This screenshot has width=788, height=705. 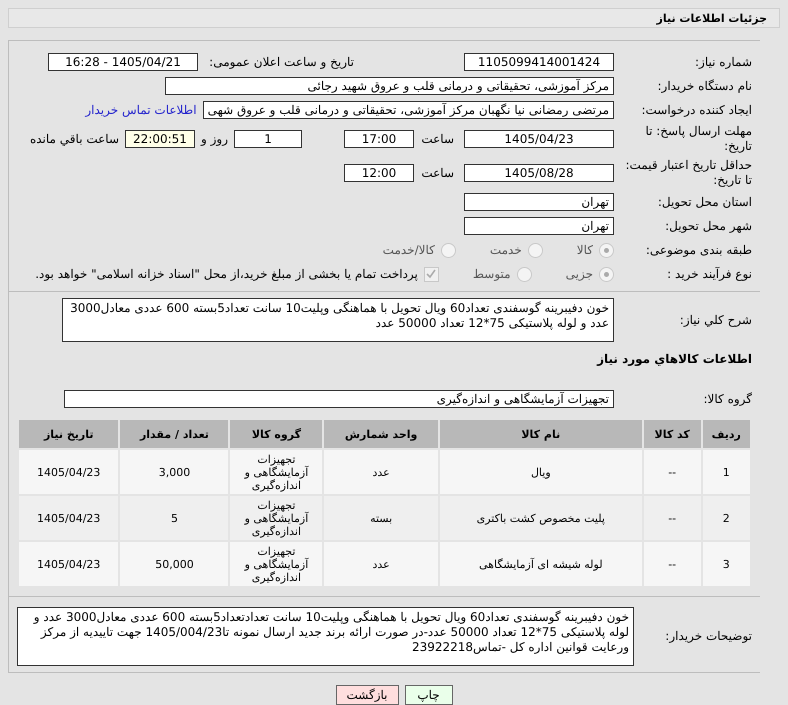 I want to click on page-title: جزئیات اطلاعات نیاز, so click(x=711, y=18).